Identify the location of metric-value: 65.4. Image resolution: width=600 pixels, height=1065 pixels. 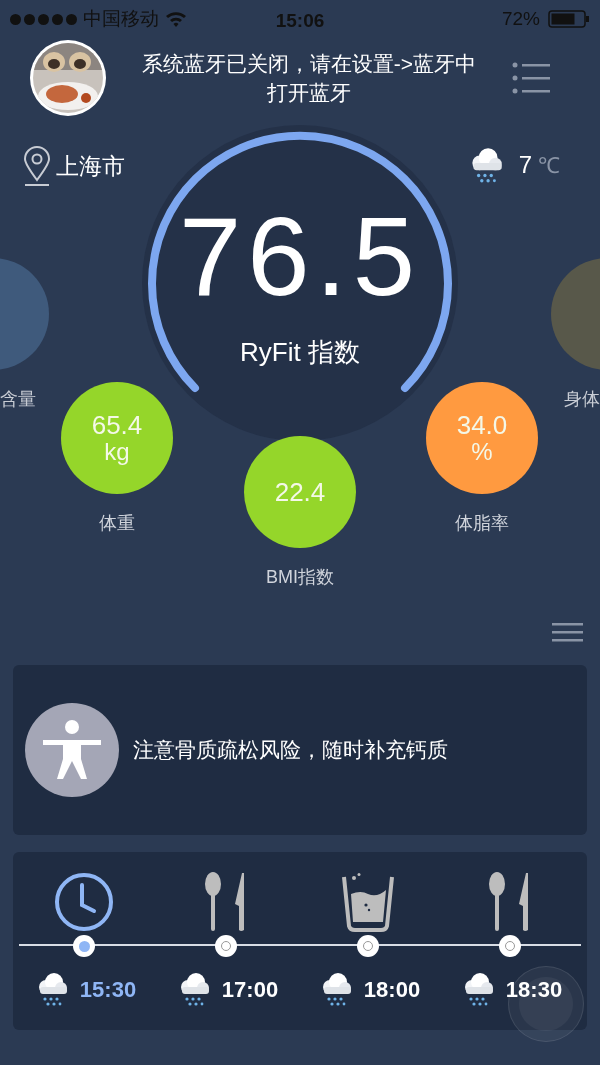
(117, 425).